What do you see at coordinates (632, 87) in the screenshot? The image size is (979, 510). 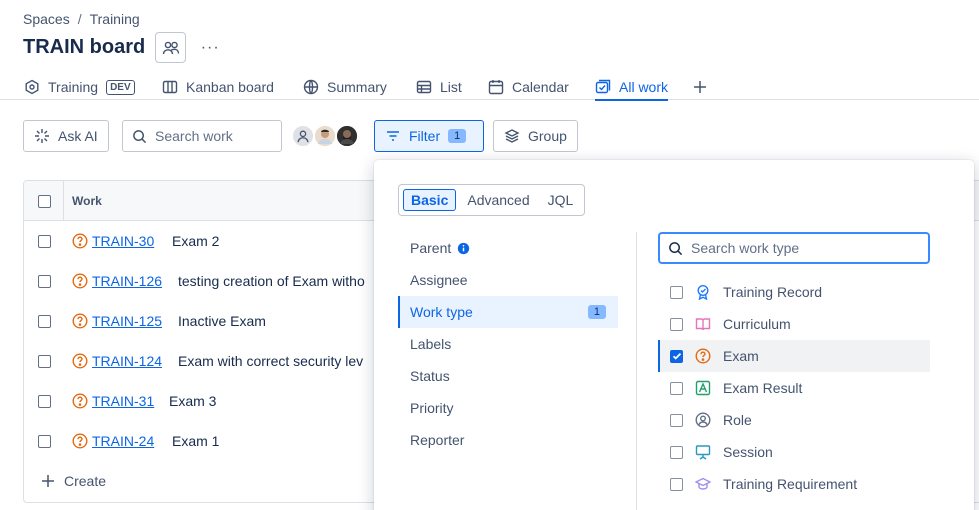 I see `tab-all-work: All work` at bounding box center [632, 87].